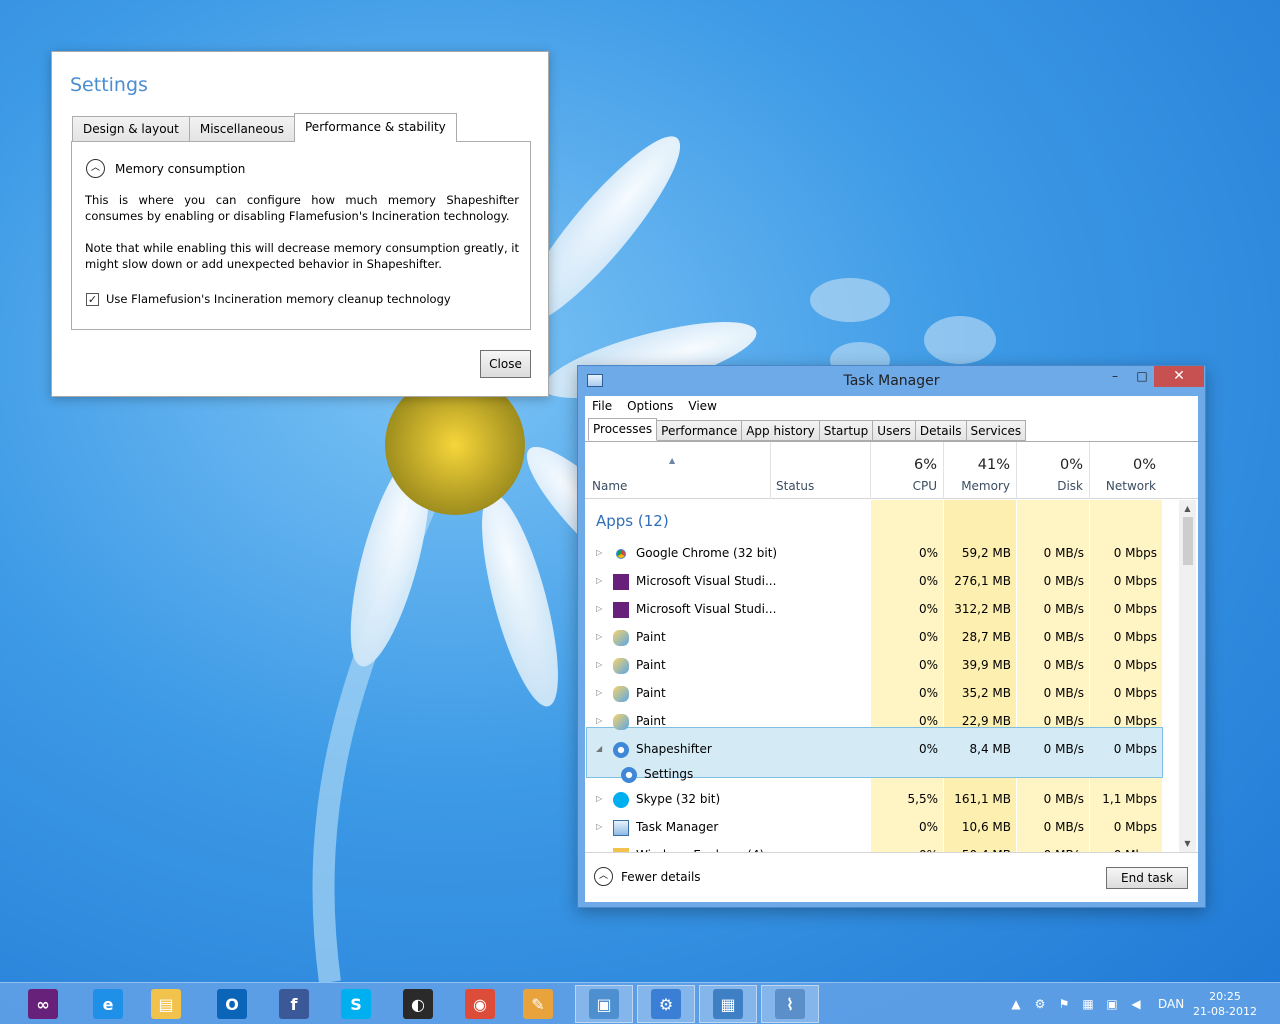 This screenshot has width=1280, height=1024. Describe the element at coordinates (1016, 1004) in the screenshot. I see `show-hidden-icons-chevron-icon: ▲` at that location.